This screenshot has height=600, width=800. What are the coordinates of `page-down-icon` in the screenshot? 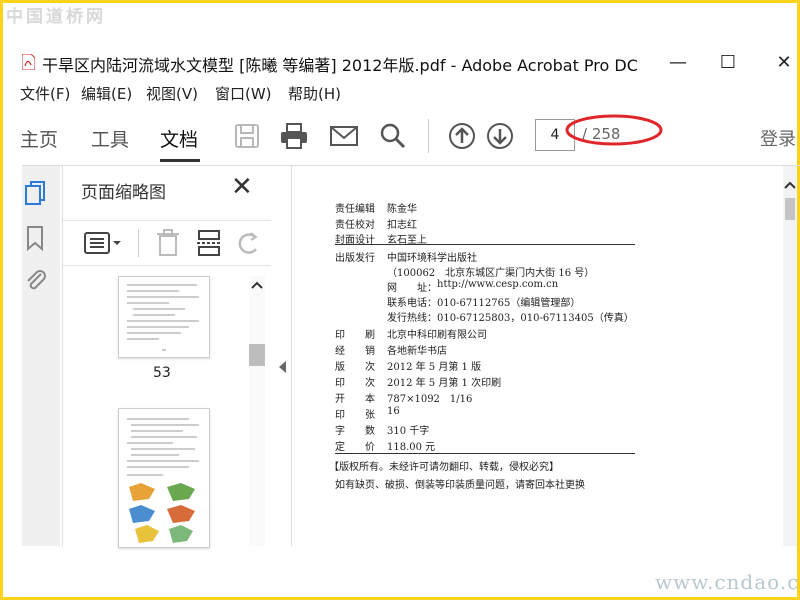 It's located at (500, 136).